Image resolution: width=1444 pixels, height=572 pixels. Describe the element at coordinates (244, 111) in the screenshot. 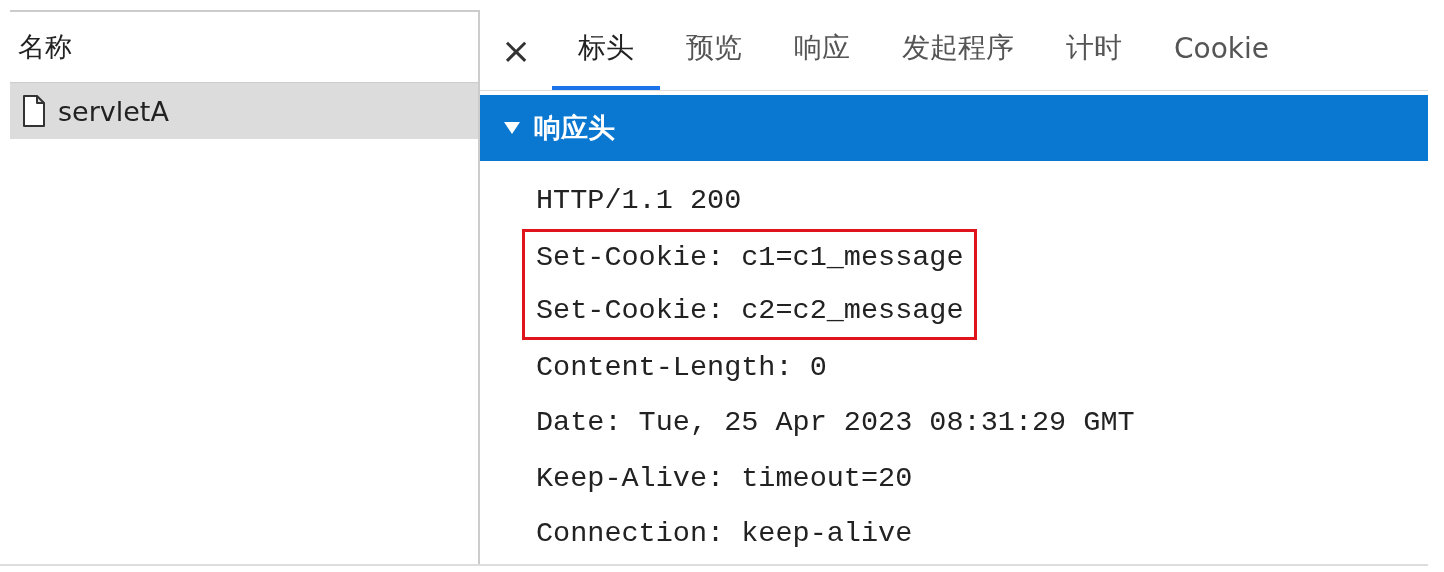

I see `request-row: servletA` at that location.